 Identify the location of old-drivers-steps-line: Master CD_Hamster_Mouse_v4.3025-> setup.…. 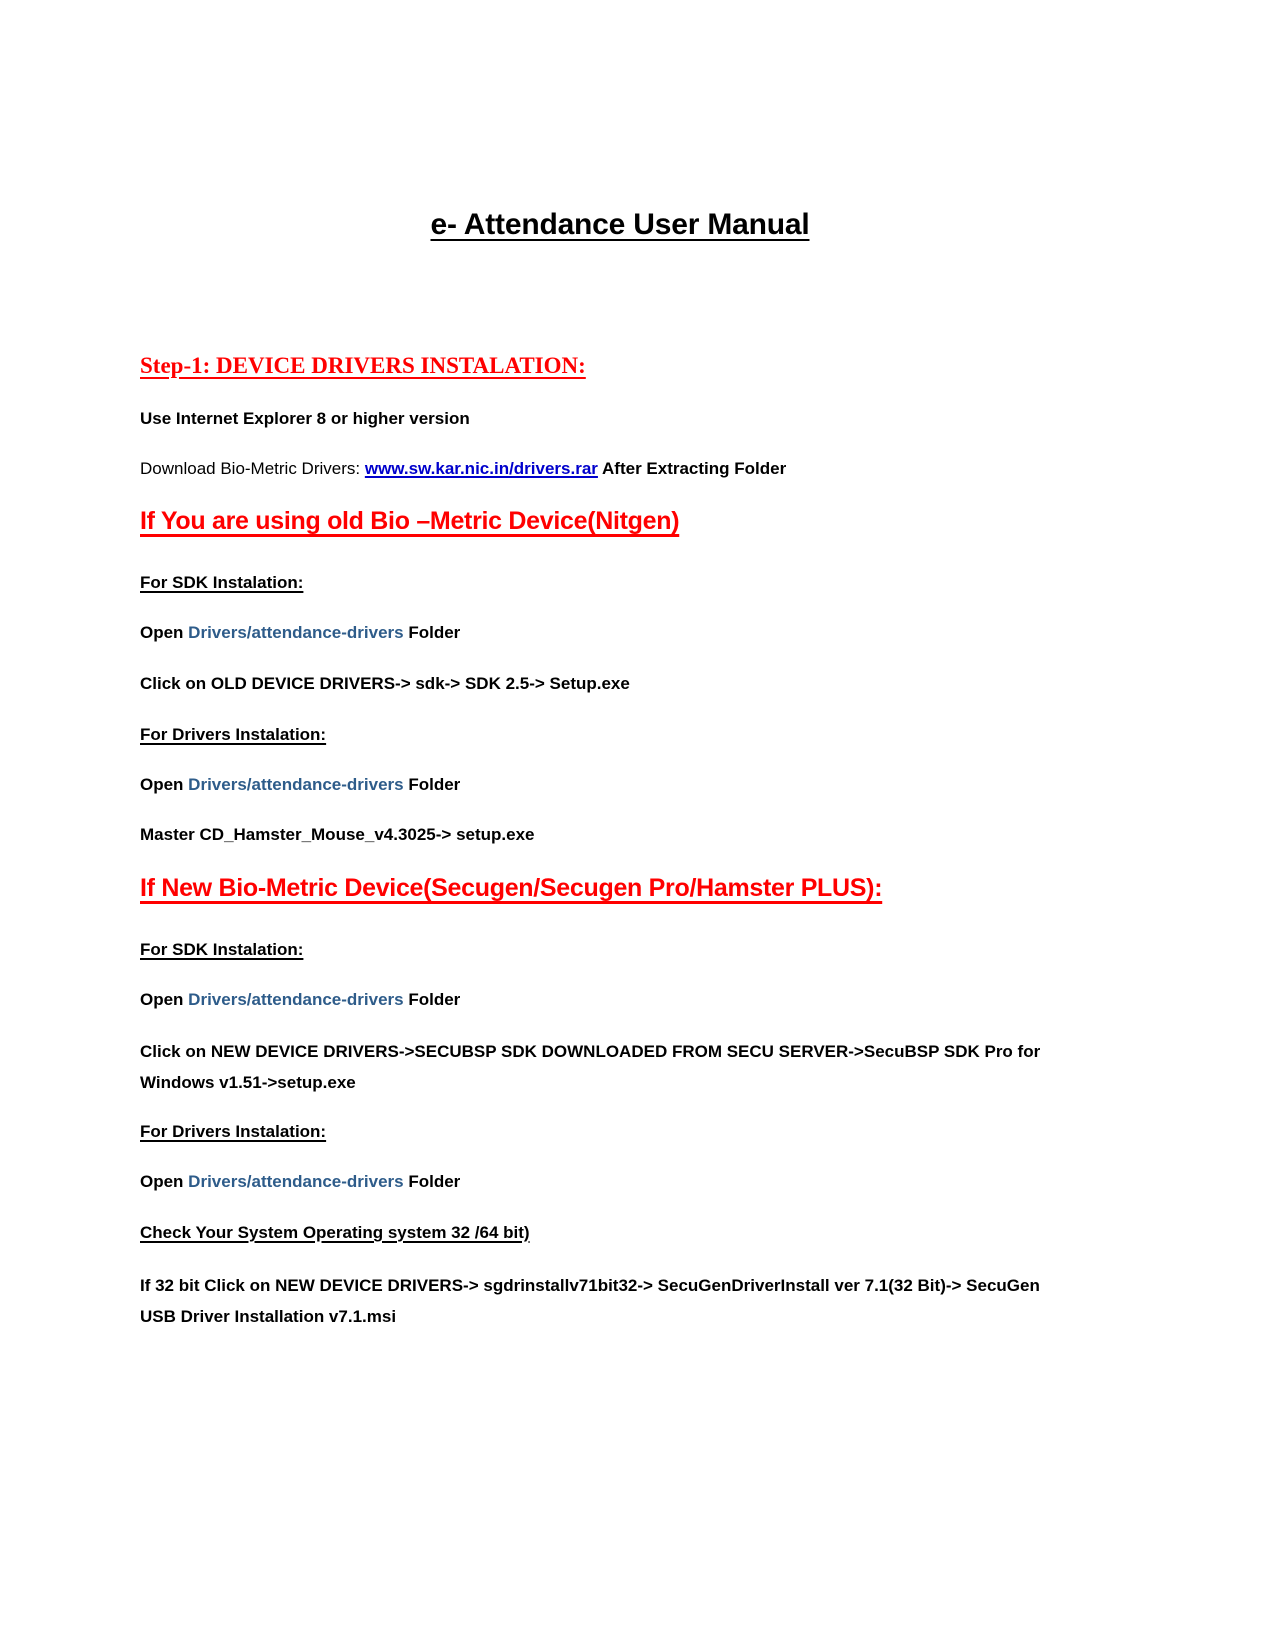
(620, 835).